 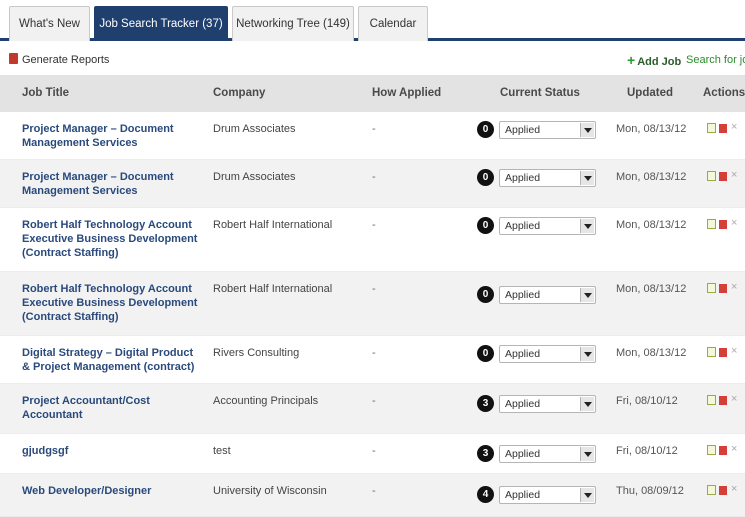 I want to click on add-job-label: Add Job, so click(x=659, y=62).